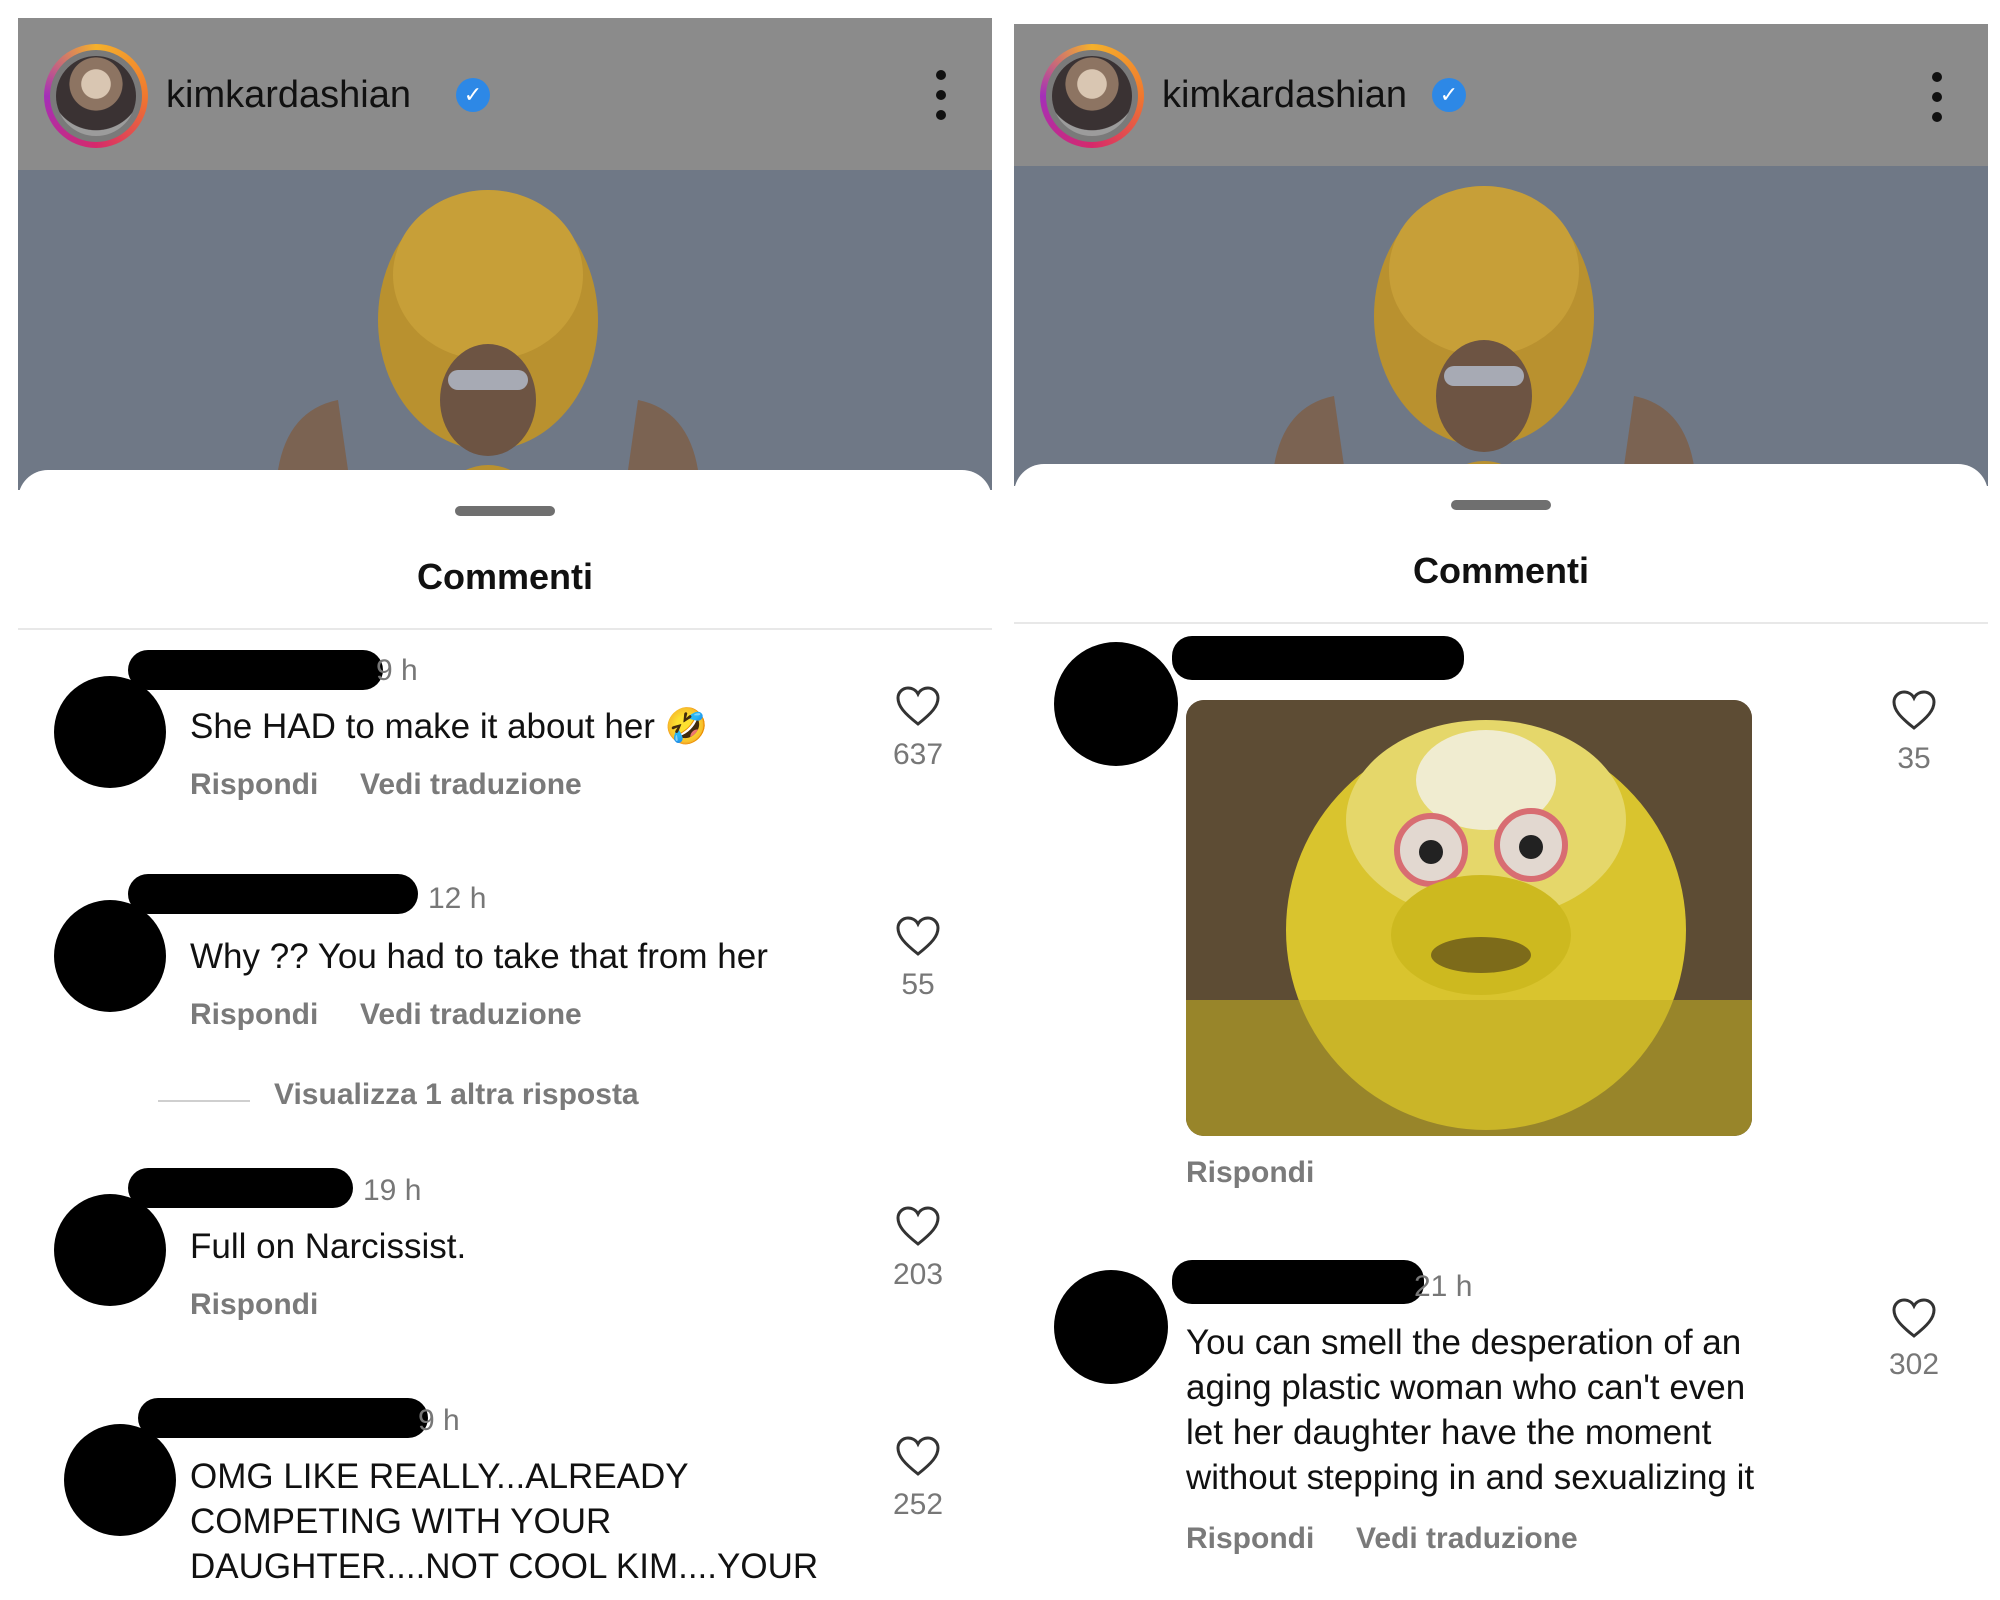  What do you see at coordinates (1914, 1364) in the screenshot?
I see `like-count: 302` at bounding box center [1914, 1364].